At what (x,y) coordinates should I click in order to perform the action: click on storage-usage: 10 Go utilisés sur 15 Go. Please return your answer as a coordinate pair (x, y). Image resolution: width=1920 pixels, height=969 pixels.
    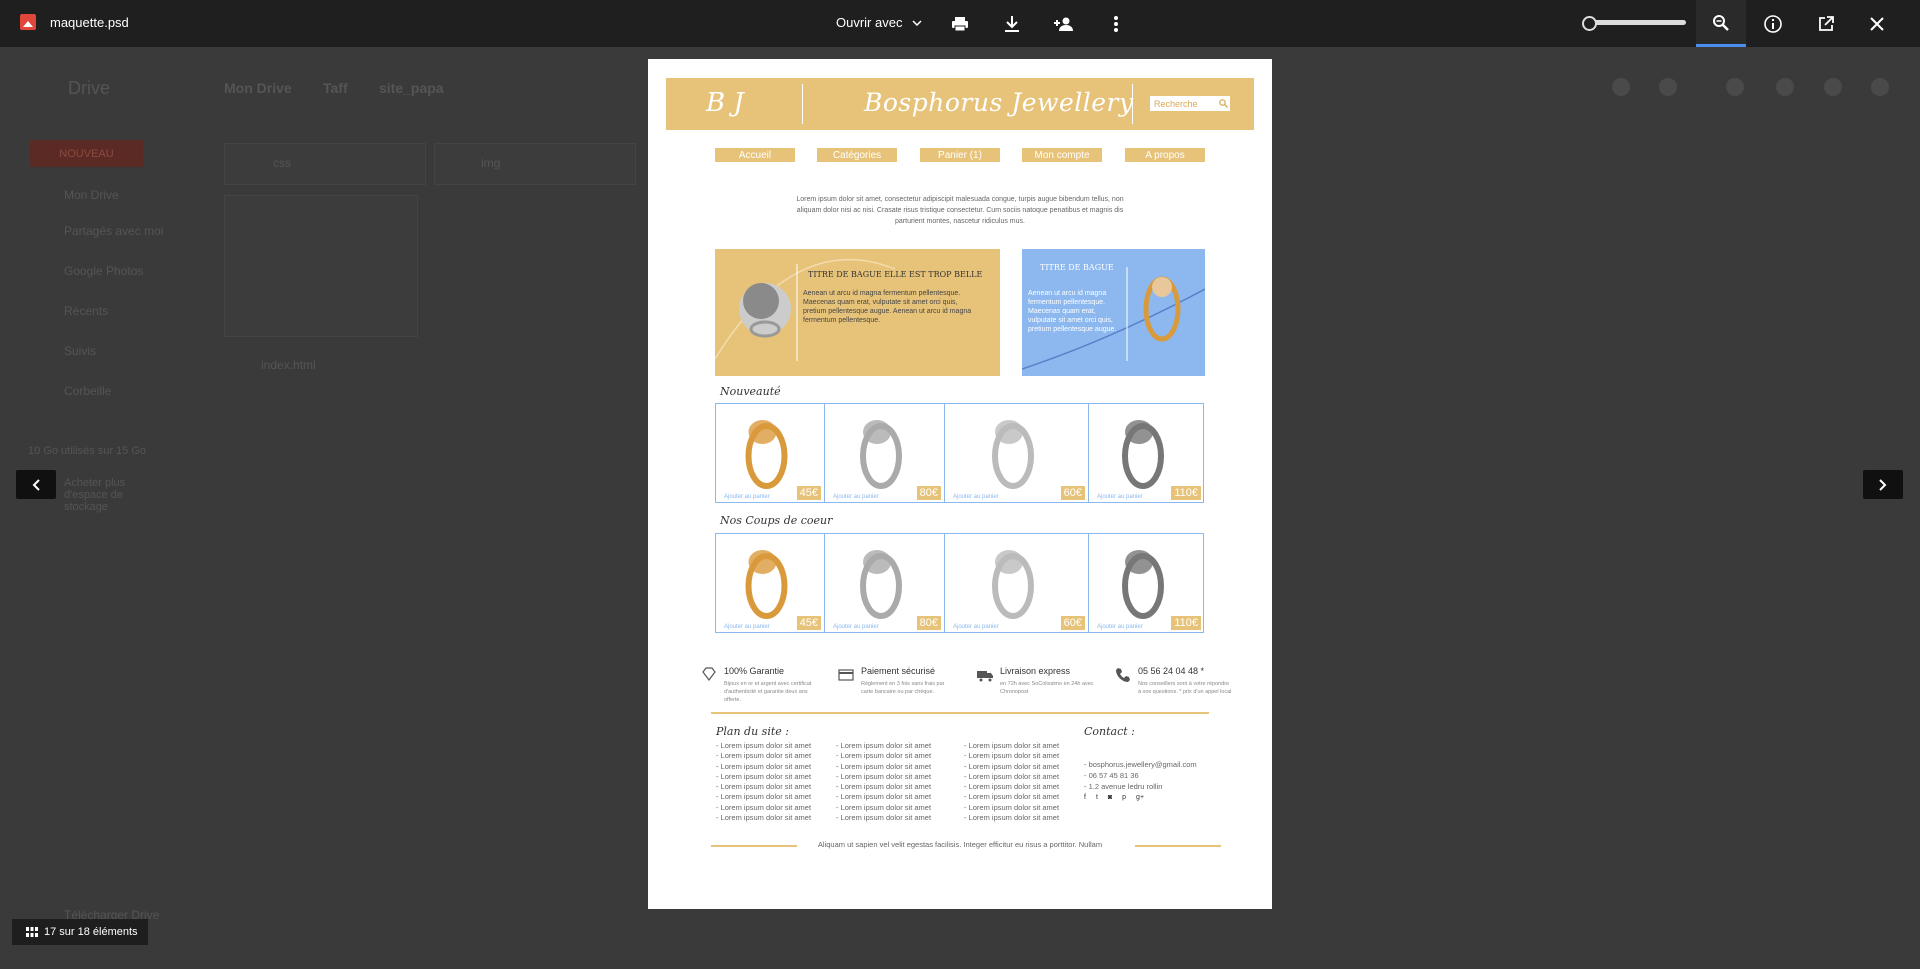
    Looking at the image, I should click on (87, 451).